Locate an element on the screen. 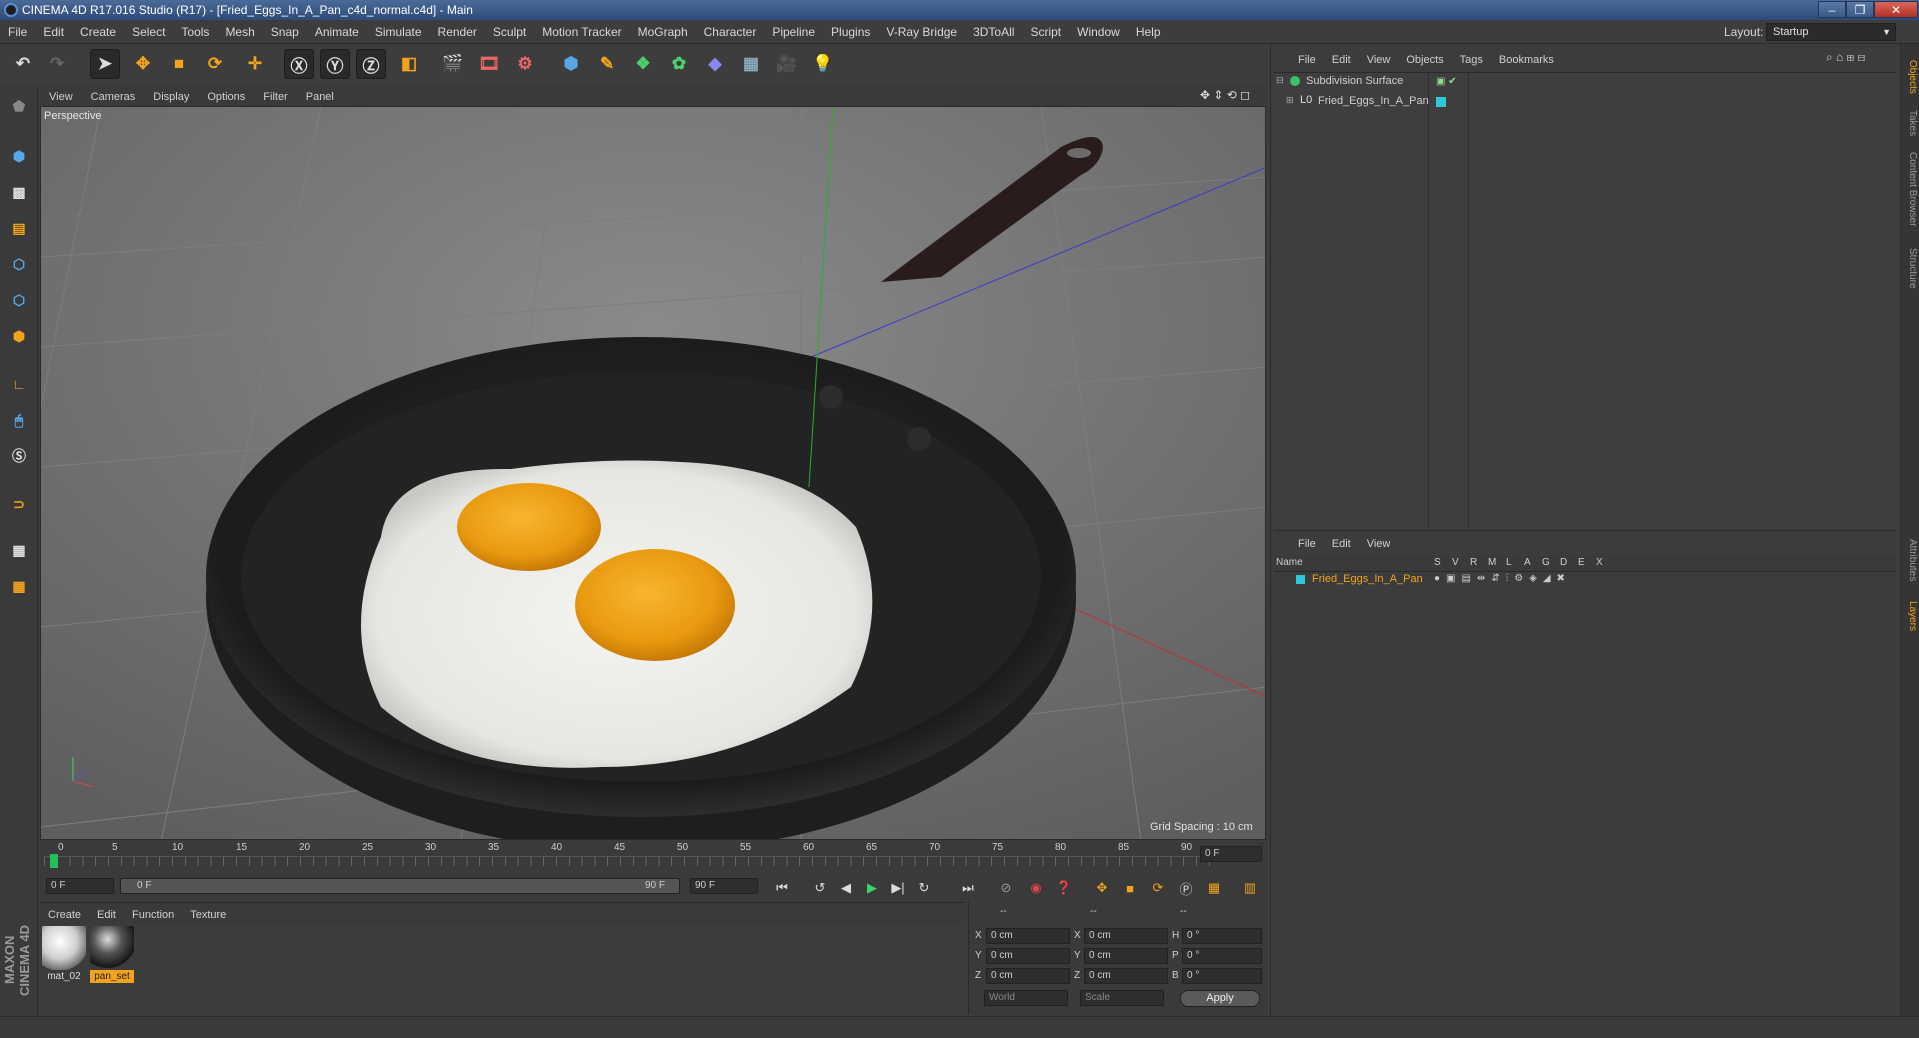  vp-menu-cameras: Cameras is located at coordinates (113, 97).